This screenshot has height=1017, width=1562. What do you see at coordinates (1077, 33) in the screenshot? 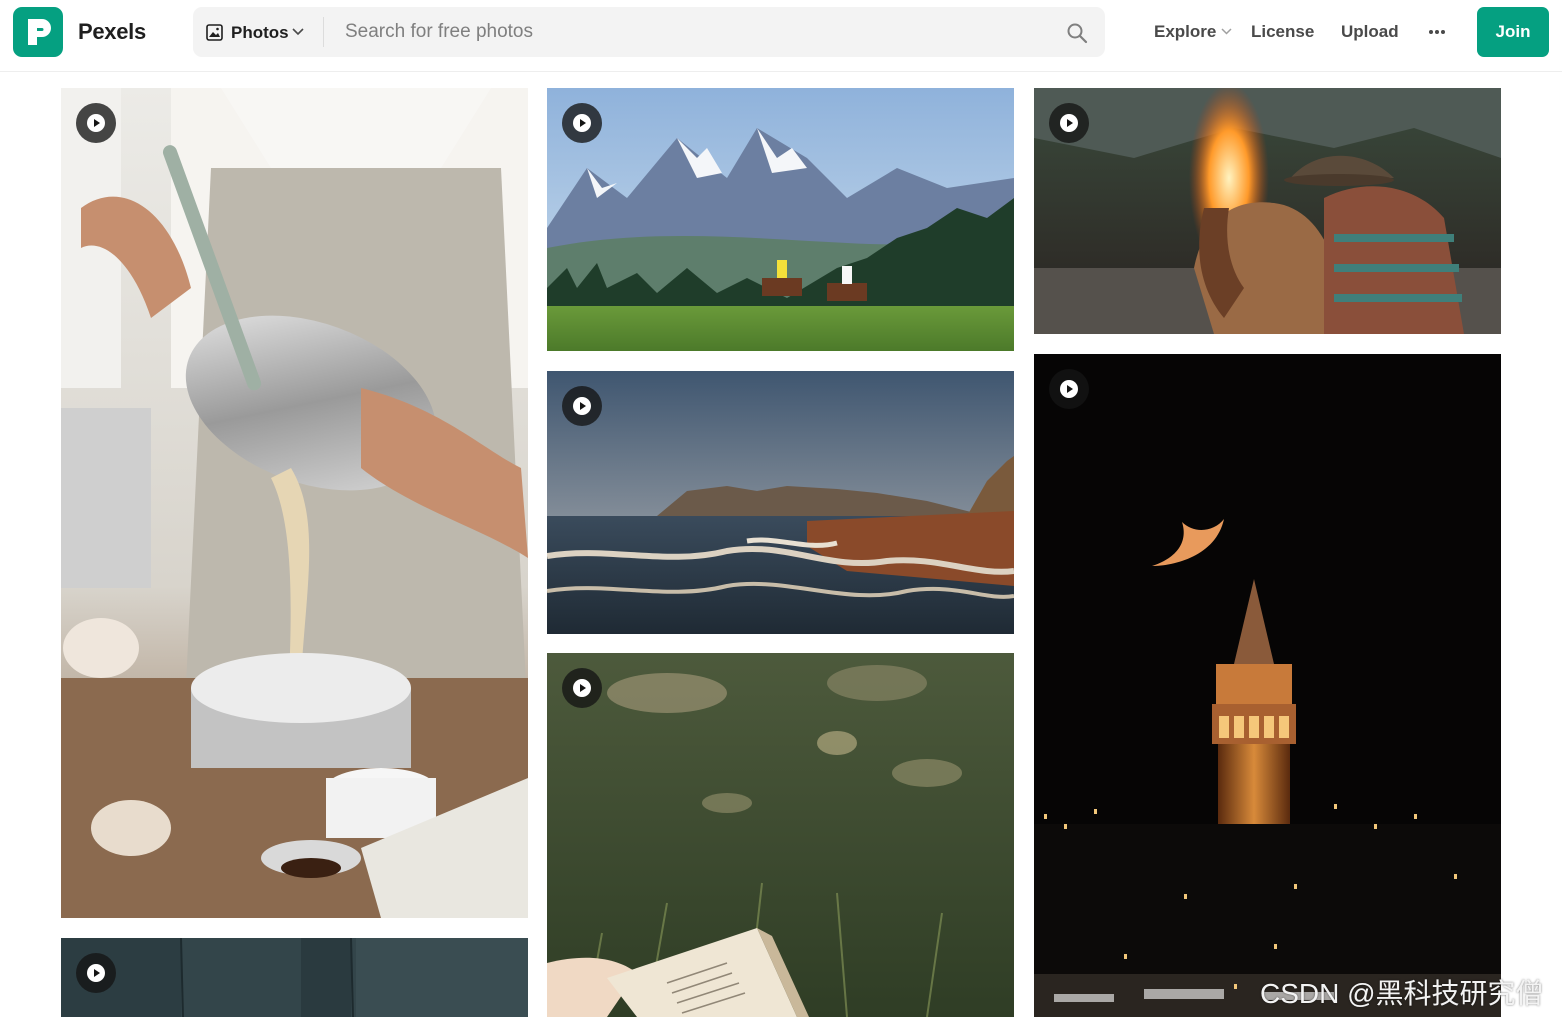
I see `search-icon` at bounding box center [1077, 33].